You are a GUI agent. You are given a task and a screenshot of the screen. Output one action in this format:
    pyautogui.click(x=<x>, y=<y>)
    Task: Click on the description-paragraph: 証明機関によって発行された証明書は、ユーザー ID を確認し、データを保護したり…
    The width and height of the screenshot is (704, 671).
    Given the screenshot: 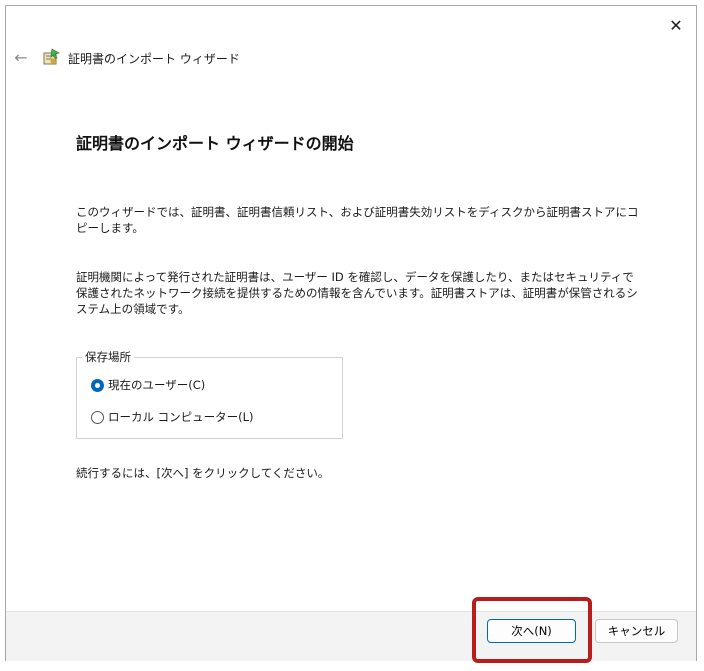 What is the action you would take?
    pyautogui.click(x=357, y=293)
    